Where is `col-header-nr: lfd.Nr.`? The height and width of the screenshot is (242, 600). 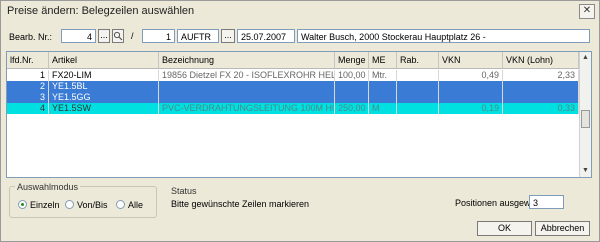 col-header-nr: lfd.Nr. is located at coordinates (28, 60).